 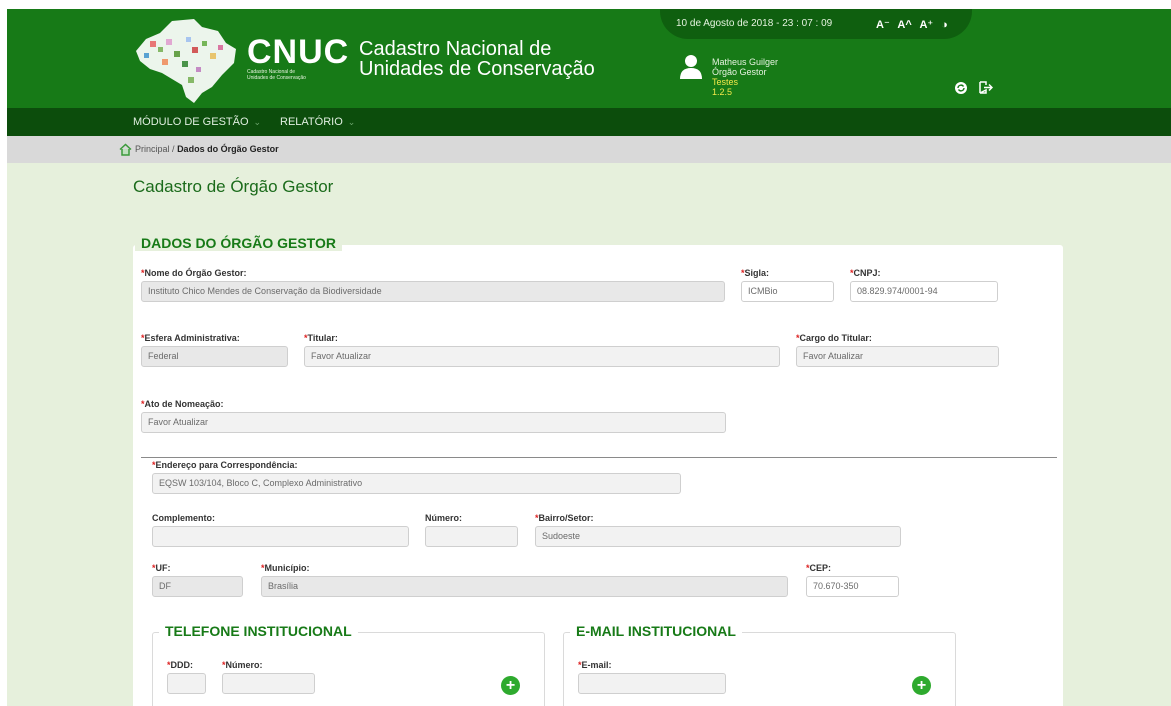 What do you see at coordinates (924, 291) in the screenshot?
I see `cnpj-field: 08.829.974/0001-94` at bounding box center [924, 291].